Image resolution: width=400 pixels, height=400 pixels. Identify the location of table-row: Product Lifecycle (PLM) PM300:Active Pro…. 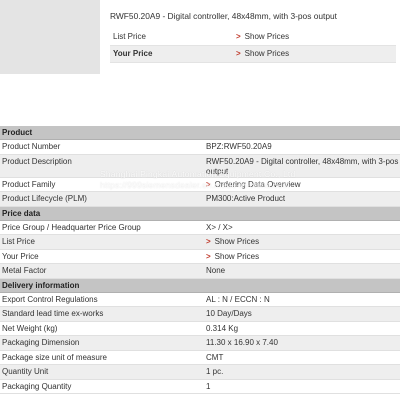
(200, 199).